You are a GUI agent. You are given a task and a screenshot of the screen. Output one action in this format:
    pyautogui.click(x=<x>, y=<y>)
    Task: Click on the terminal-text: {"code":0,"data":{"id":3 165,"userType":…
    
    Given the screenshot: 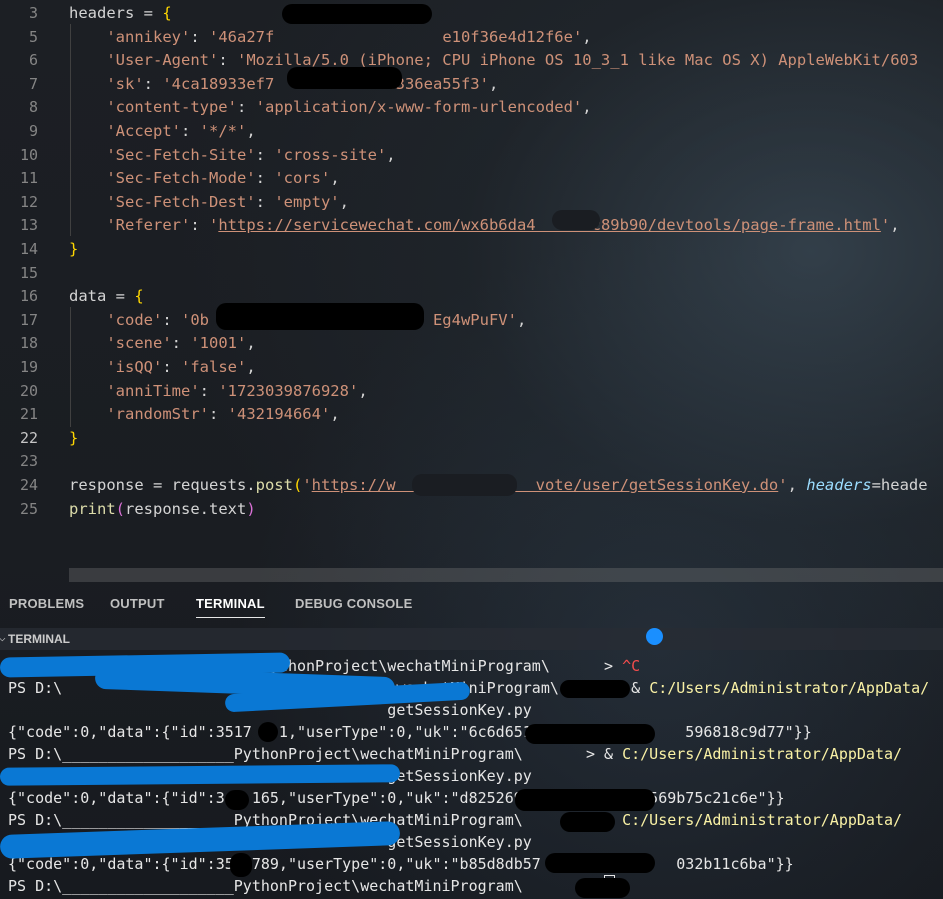 What is the action you would take?
    pyautogui.click(x=396, y=798)
    